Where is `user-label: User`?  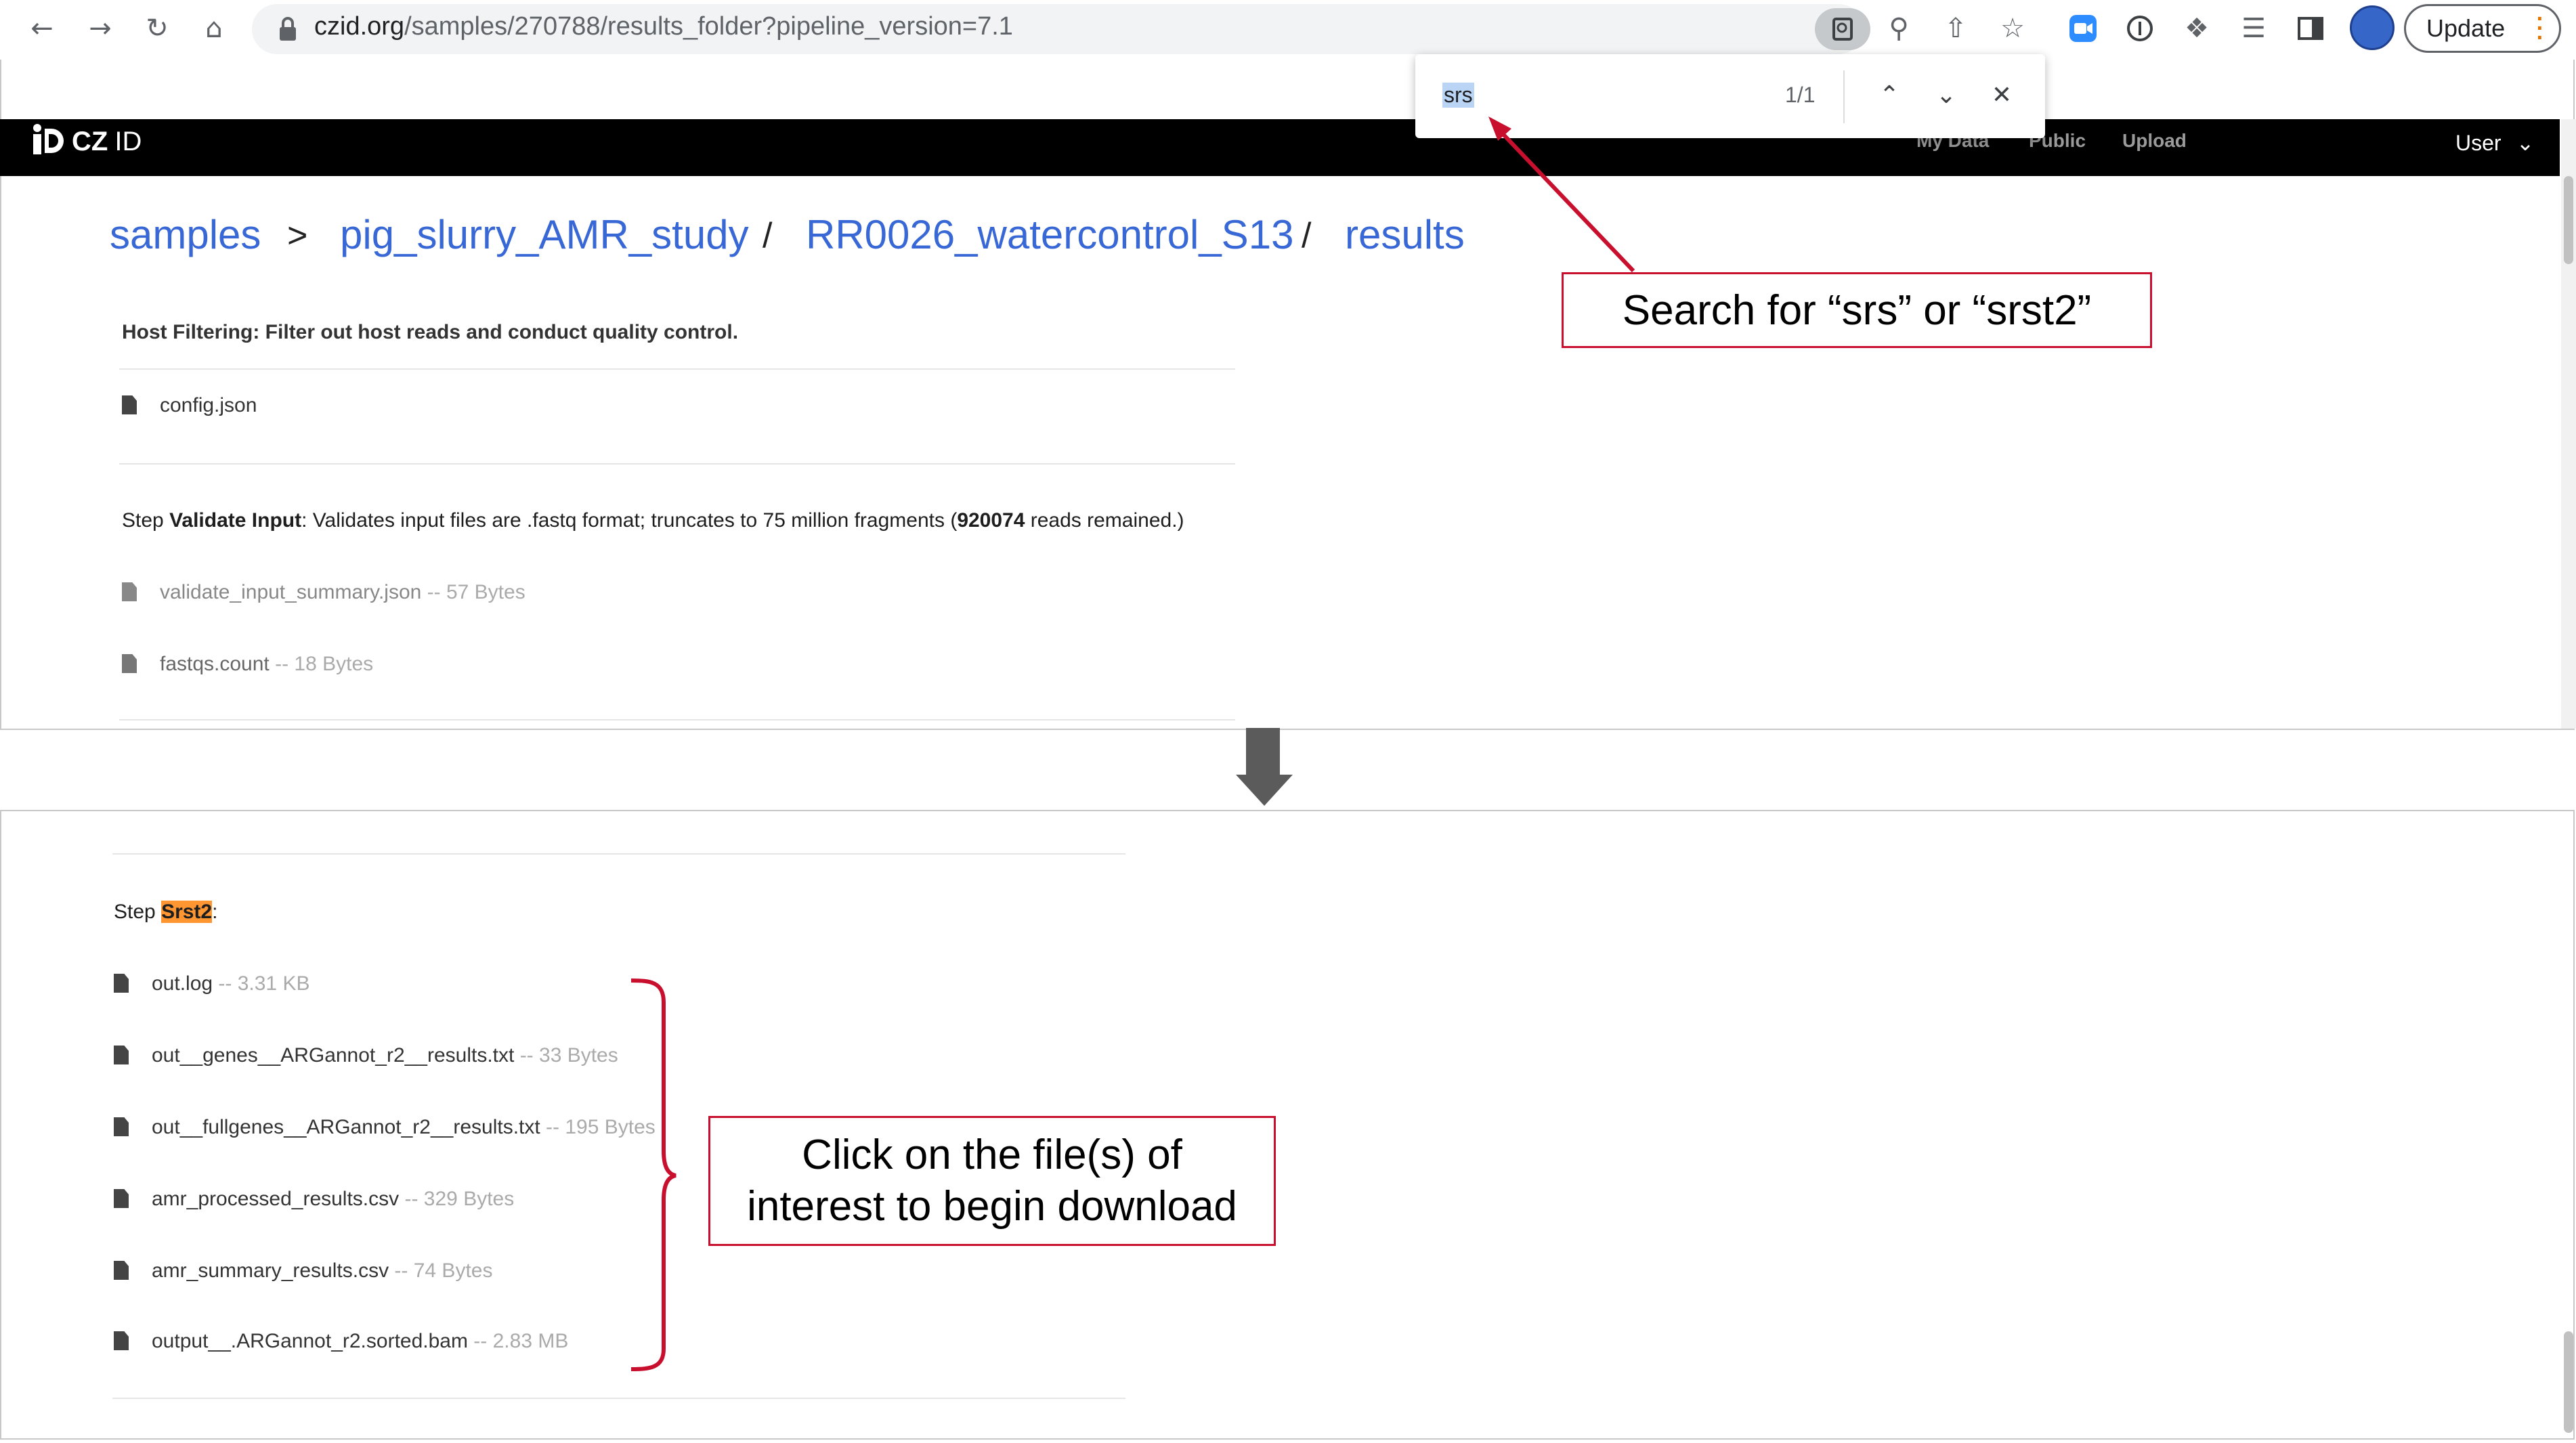
user-label: User is located at coordinates (2478, 143).